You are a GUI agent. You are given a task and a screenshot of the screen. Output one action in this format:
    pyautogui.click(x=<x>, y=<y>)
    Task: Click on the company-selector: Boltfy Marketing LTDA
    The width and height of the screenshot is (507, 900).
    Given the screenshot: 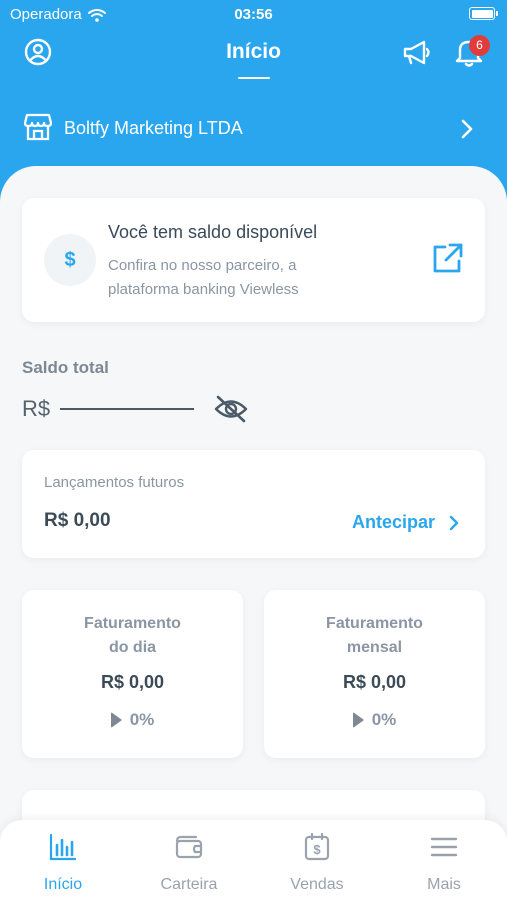 What is the action you would take?
    pyautogui.click(x=253, y=129)
    